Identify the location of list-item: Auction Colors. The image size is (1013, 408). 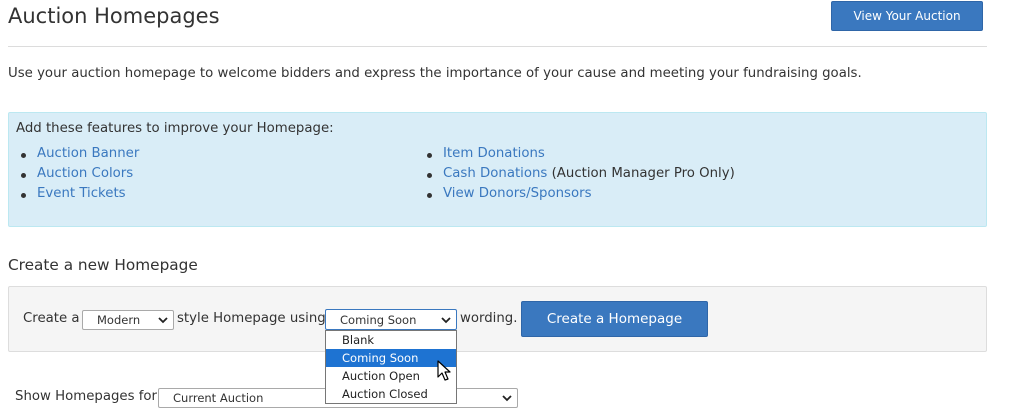
(78, 176).